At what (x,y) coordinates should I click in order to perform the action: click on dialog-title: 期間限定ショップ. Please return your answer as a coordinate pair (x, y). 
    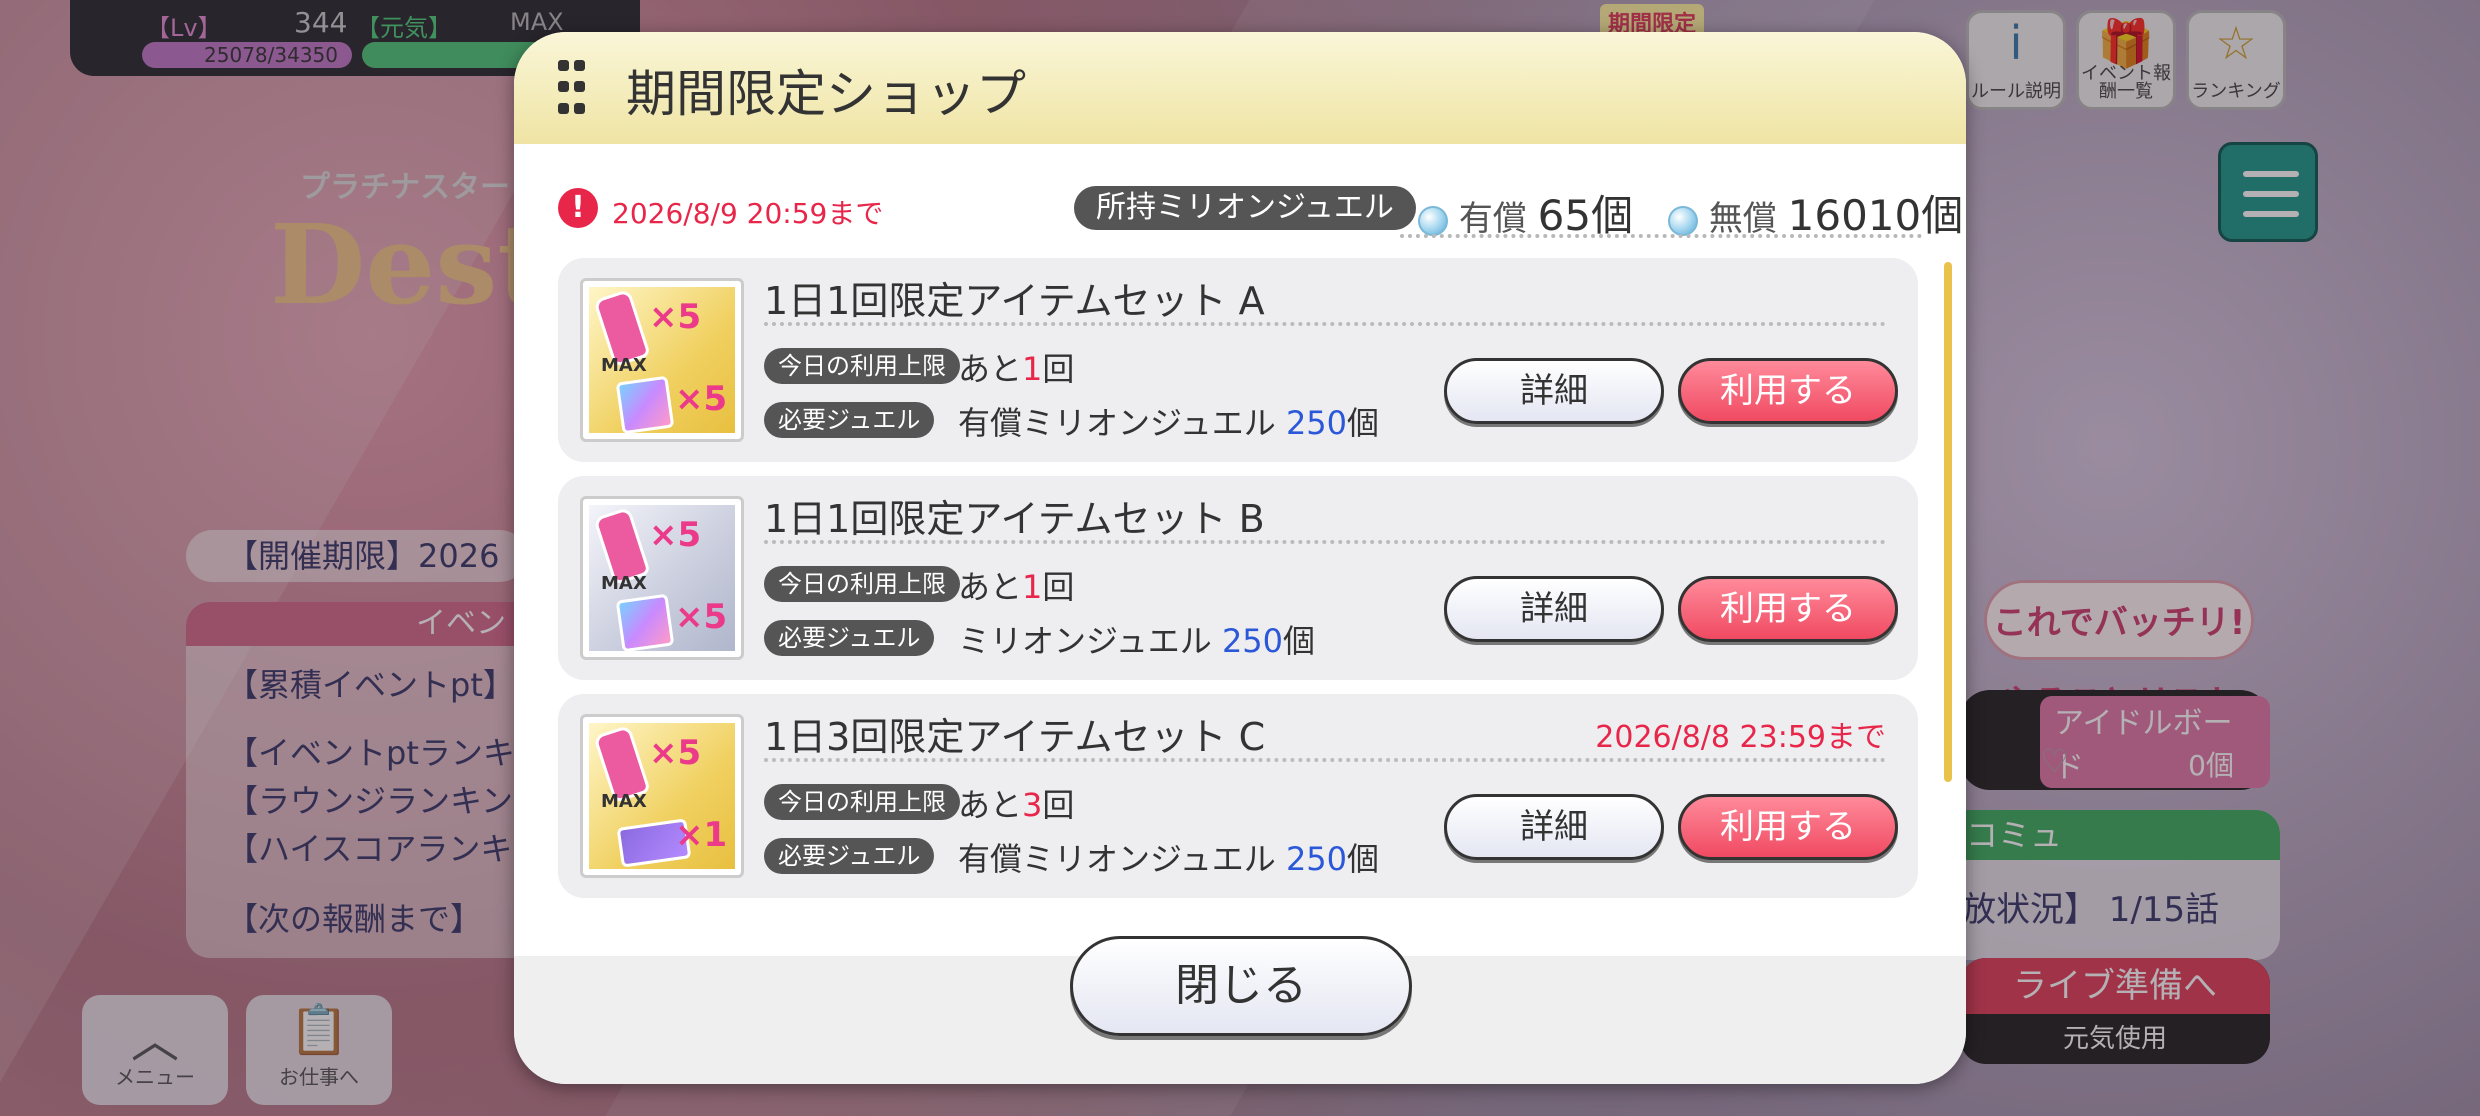
    Looking at the image, I should click on (826, 94).